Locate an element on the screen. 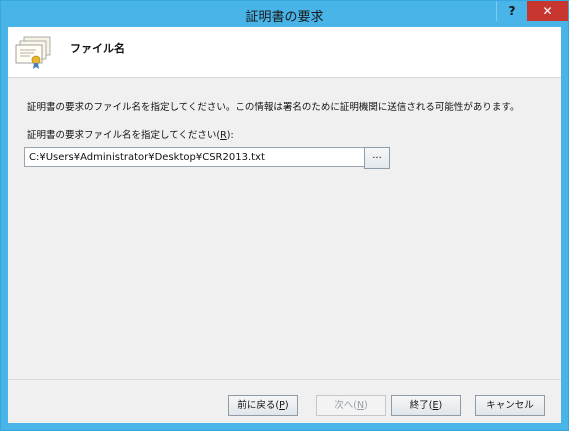 Image resolution: width=569 pixels, height=431 pixels. file-name-label: 証明書の要求ファイル名を指定してください(R): is located at coordinates (130, 134).